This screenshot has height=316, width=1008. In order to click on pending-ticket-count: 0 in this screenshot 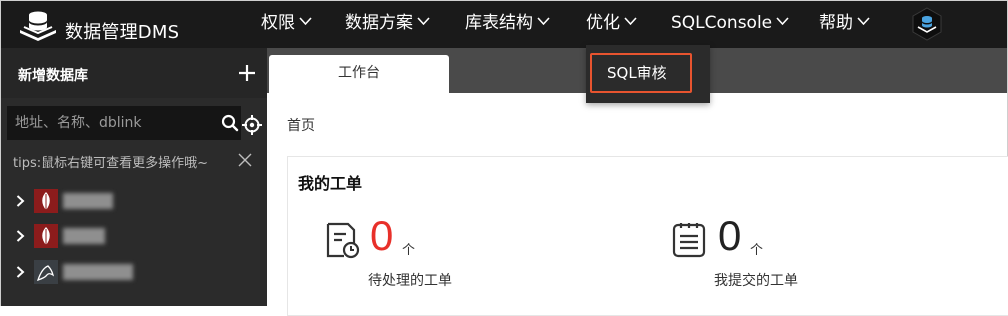, I will do `click(381, 236)`.